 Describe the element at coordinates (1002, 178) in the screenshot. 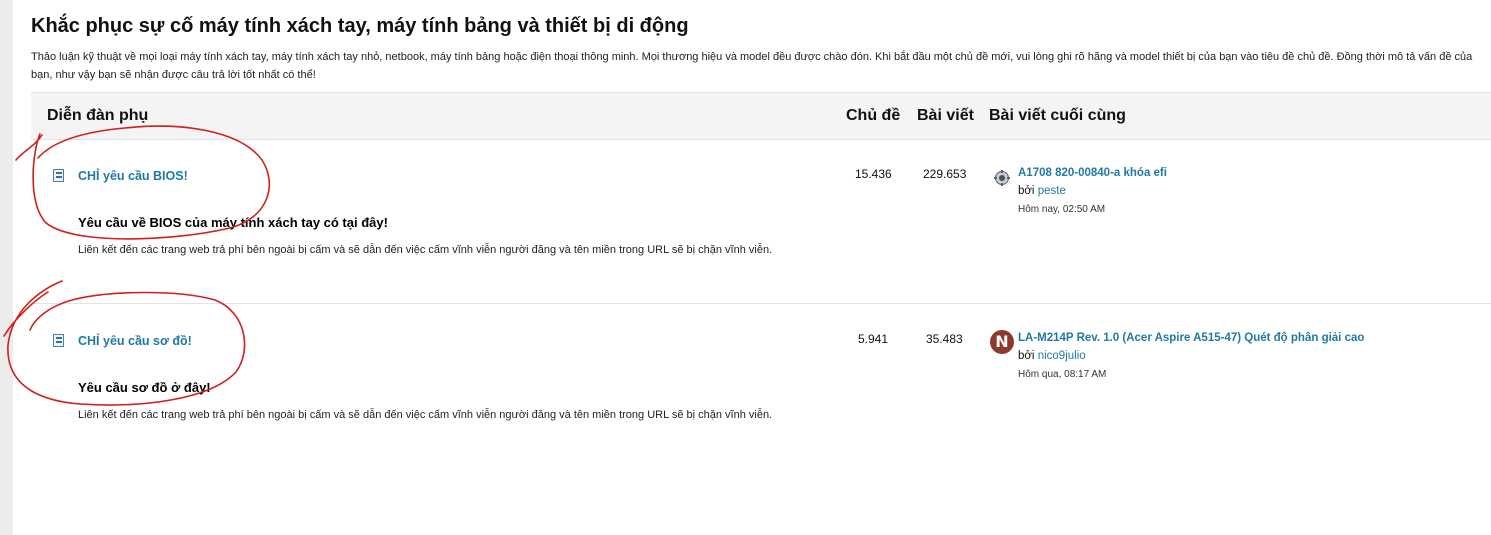

I see `gear-avatar-icon` at that location.